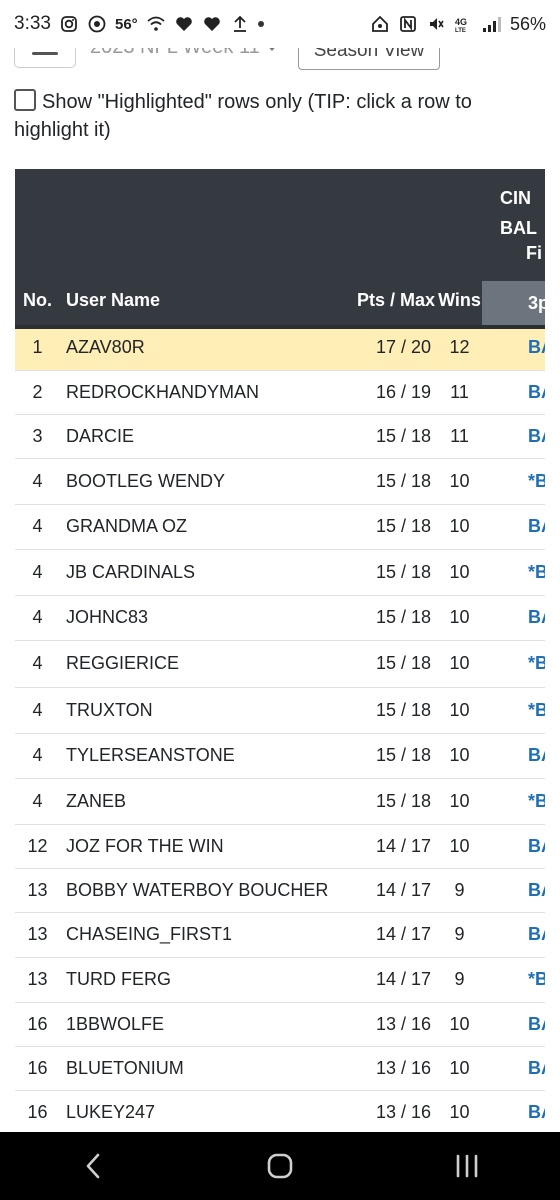 The image size is (560, 1200). What do you see at coordinates (280, 348) in the screenshot?
I see `table-row: 1AZAV80R17 / 2012BA` at bounding box center [280, 348].